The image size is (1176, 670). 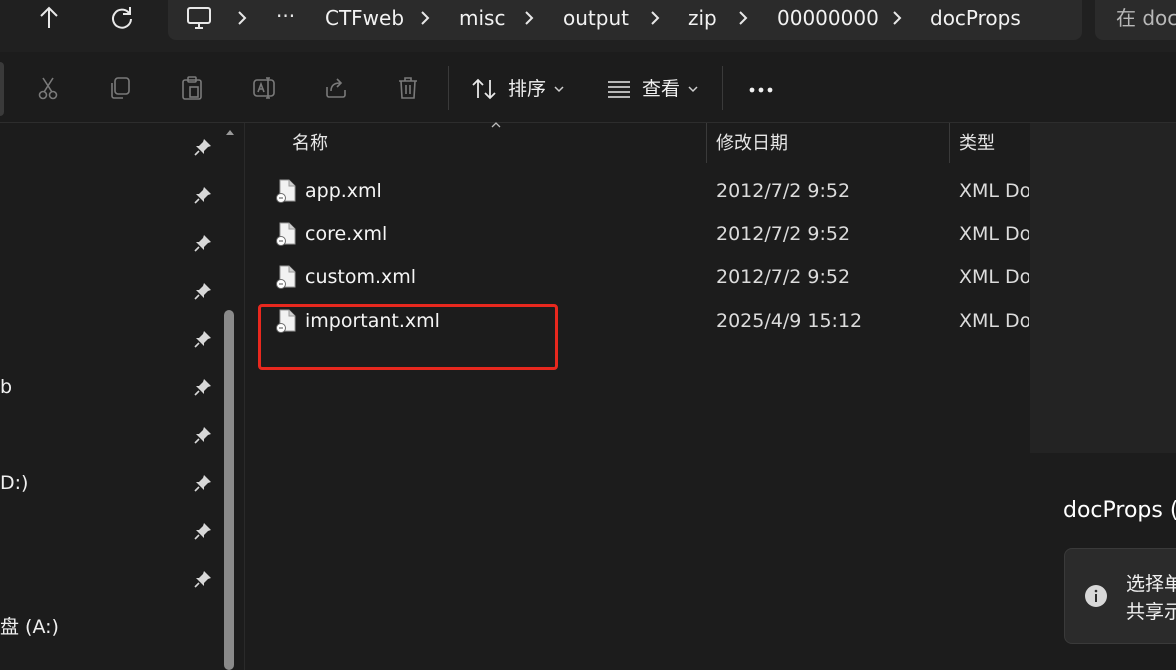 I want to click on breadcrumb-item-docprops: docProps, so click(x=975, y=18).